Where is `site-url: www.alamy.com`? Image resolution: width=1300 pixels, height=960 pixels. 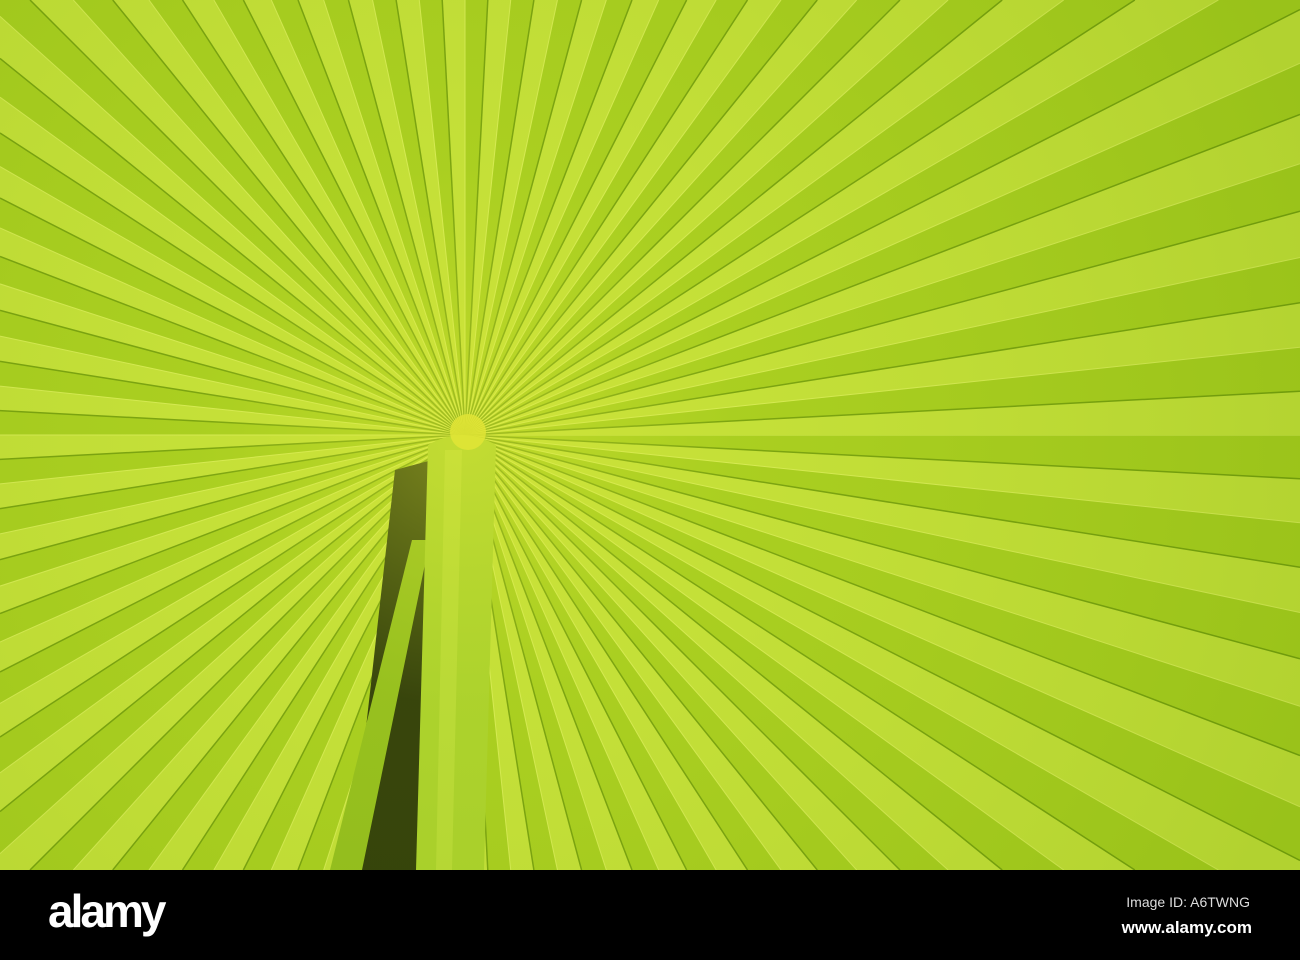
site-url: www.alamy.com is located at coordinates (1187, 928).